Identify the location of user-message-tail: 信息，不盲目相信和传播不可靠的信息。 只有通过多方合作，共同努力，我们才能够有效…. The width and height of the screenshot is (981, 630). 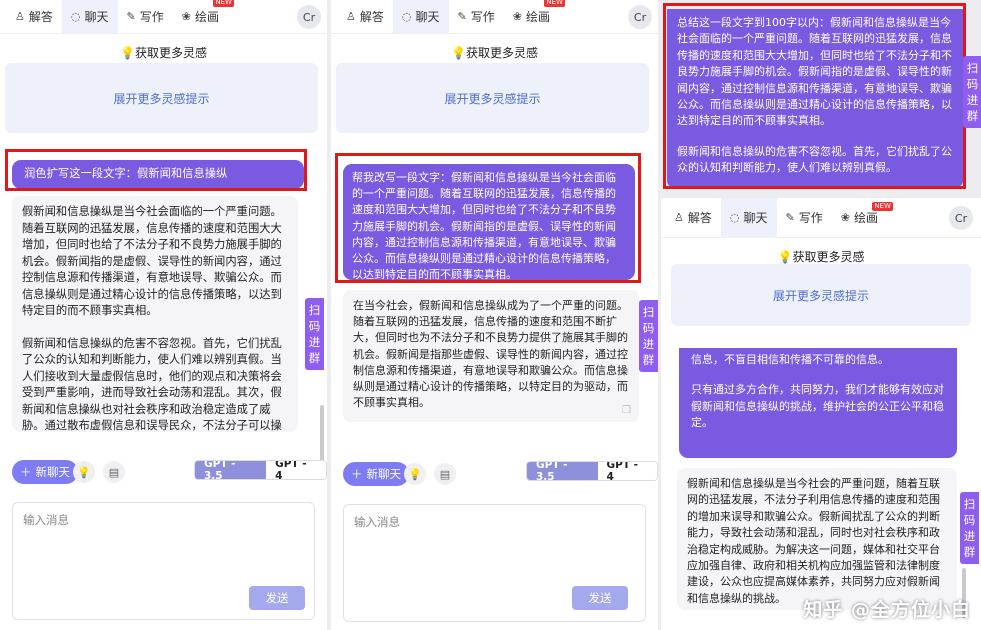
(818, 403).